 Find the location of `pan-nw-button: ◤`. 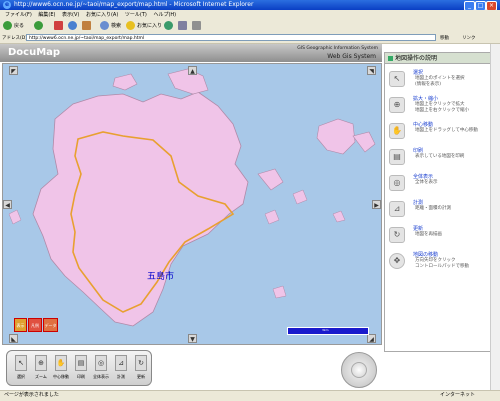

pan-nw-button: ◤ is located at coordinates (13, 70).